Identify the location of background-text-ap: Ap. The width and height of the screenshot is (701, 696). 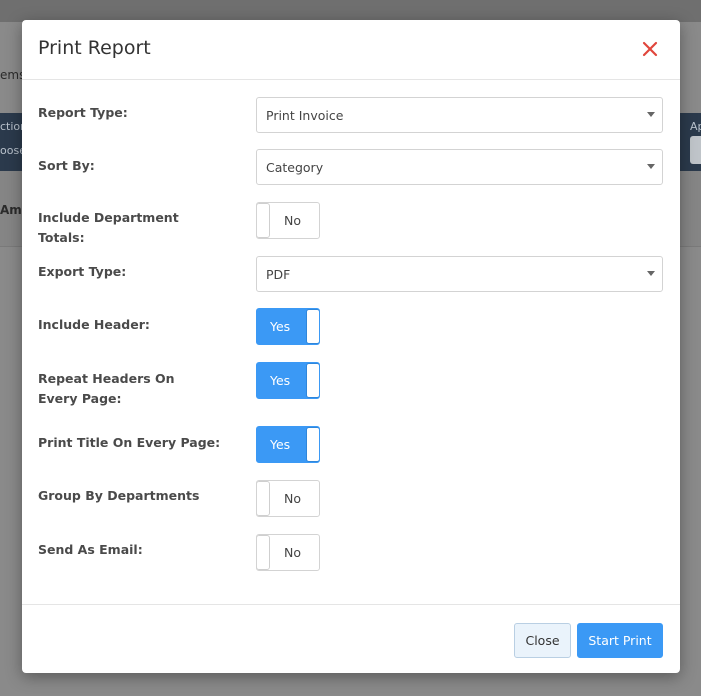
(695, 126).